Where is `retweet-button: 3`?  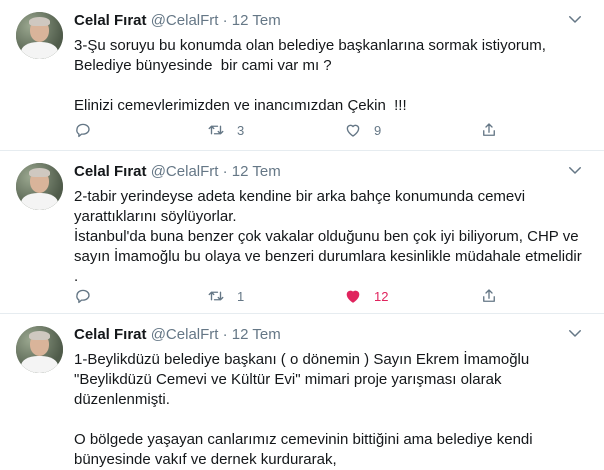
retweet-button: 3 is located at coordinates (225, 130).